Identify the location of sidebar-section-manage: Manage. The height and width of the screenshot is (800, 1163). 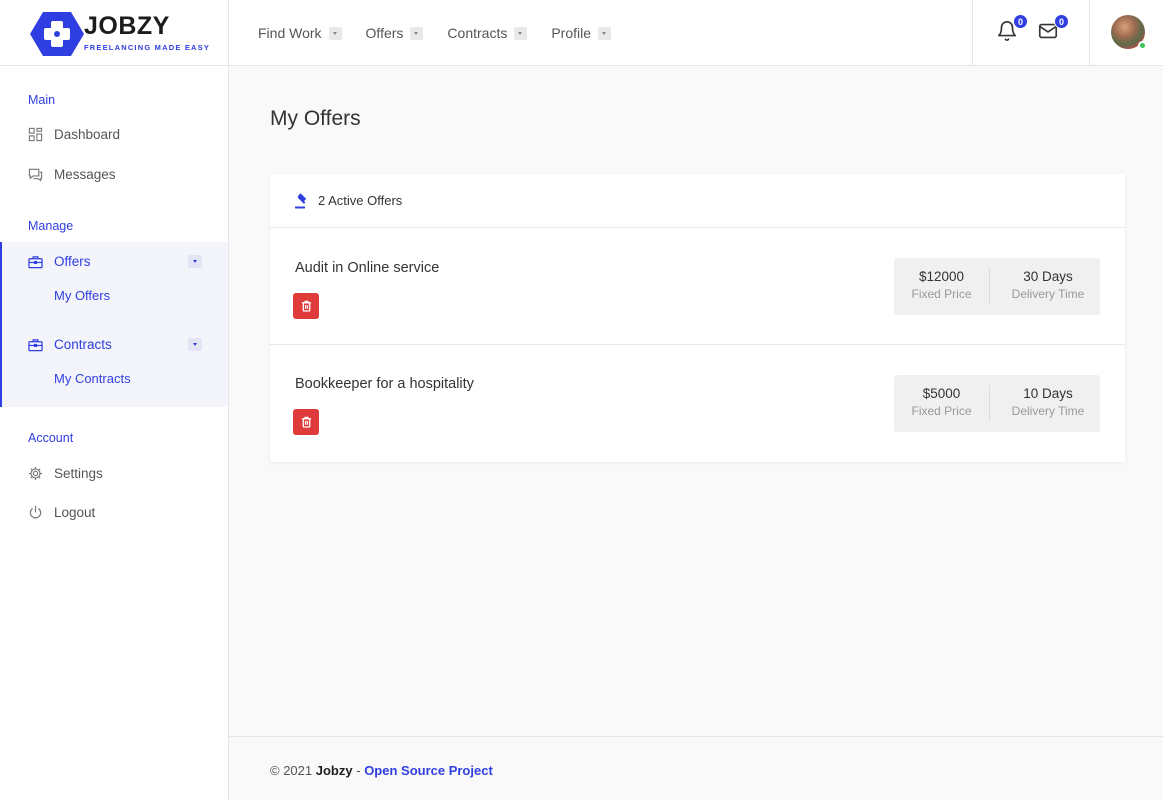
(51, 226).